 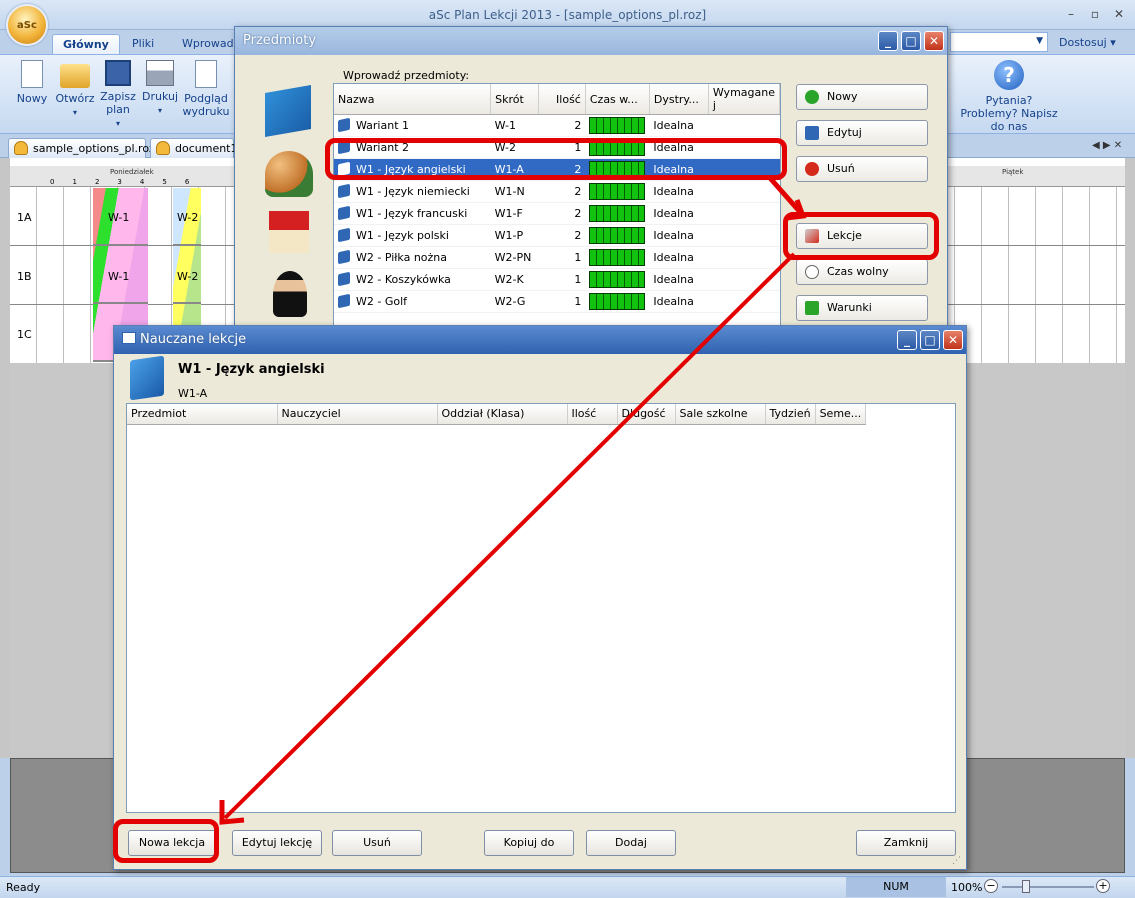 I want to click on edit-lesson-button: Edytuj lekcję, so click(x=277, y=843).